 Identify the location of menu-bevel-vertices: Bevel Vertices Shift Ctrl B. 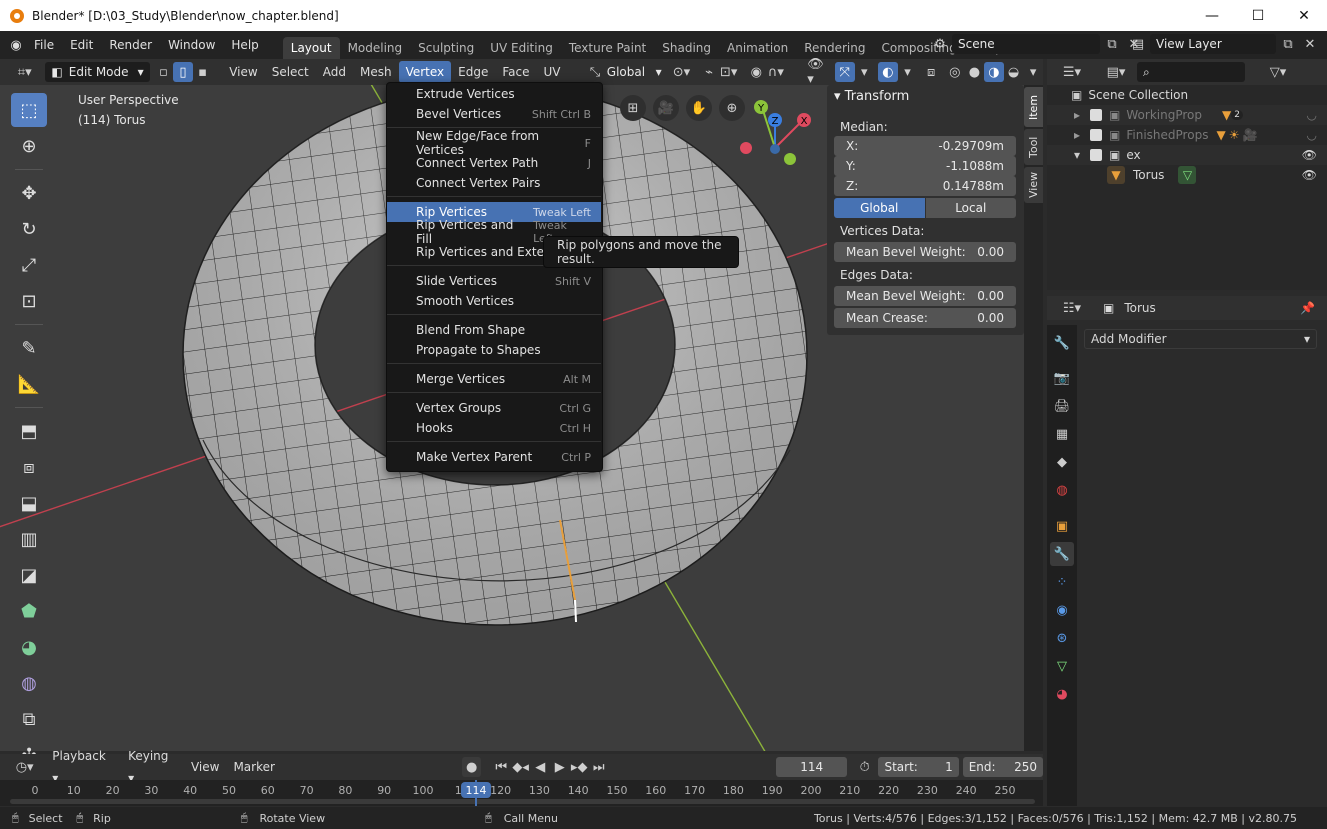
(494, 114).